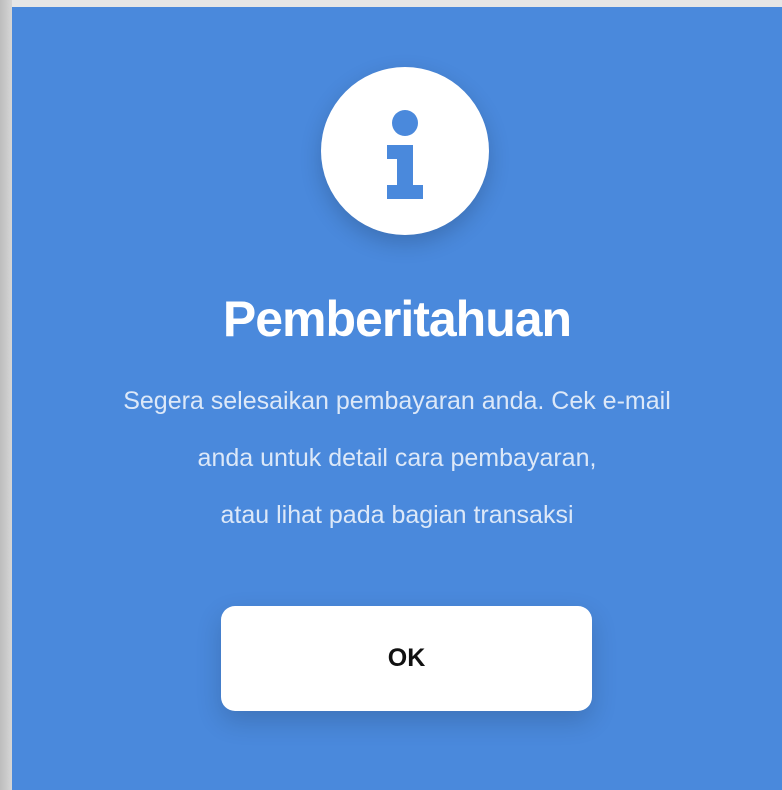  What do you see at coordinates (391, 3) in the screenshot?
I see `frame-top-edge` at bounding box center [391, 3].